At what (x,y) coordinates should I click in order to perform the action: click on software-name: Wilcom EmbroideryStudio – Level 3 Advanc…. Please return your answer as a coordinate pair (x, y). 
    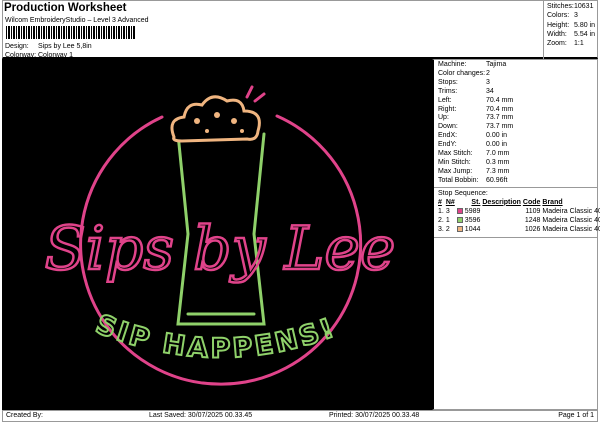
    Looking at the image, I should click on (77, 20).